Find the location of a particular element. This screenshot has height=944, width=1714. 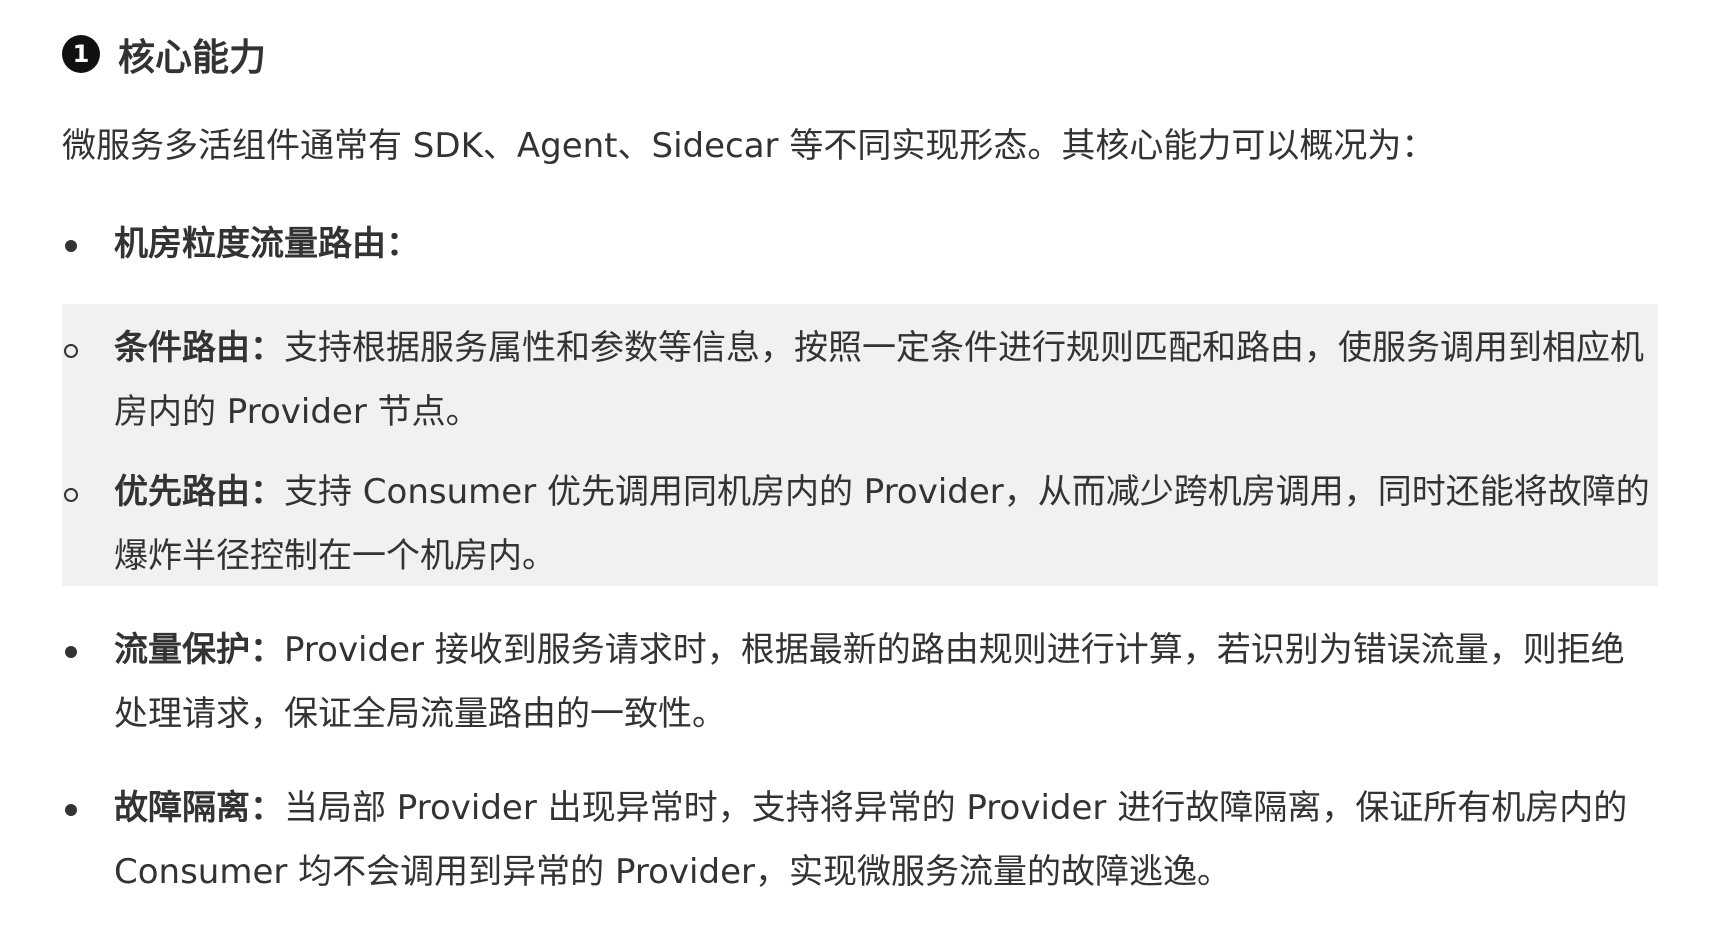

list-item-body: 机房粒度流量路由： is located at coordinates (886, 244).